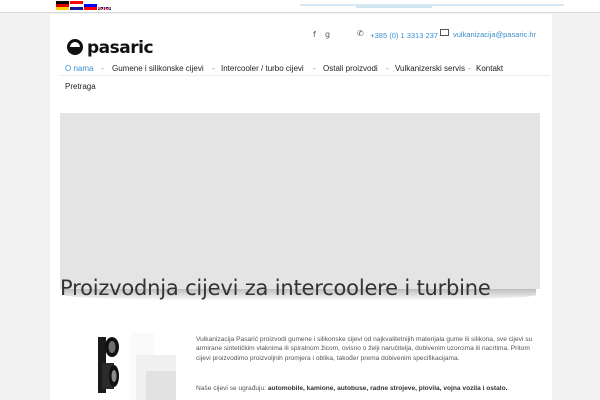  I want to click on nav-item-vulkanizerski-servis: Vulkanizerski servis, so click(430, 68).